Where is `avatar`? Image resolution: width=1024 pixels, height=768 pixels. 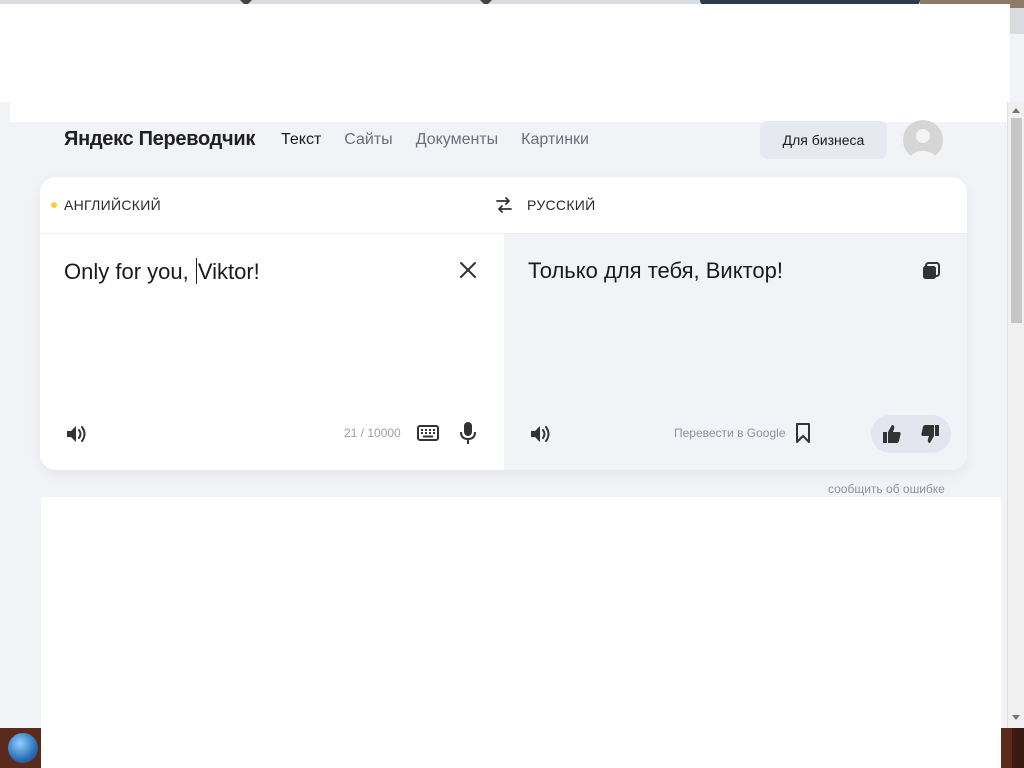 avatar is located at coordinates (923, 140).